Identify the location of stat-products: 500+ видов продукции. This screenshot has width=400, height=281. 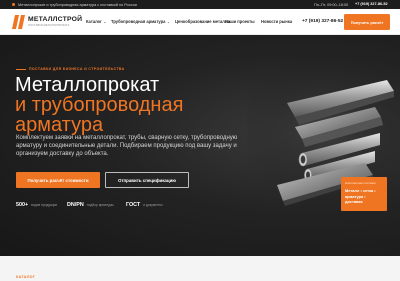
(36, 205).